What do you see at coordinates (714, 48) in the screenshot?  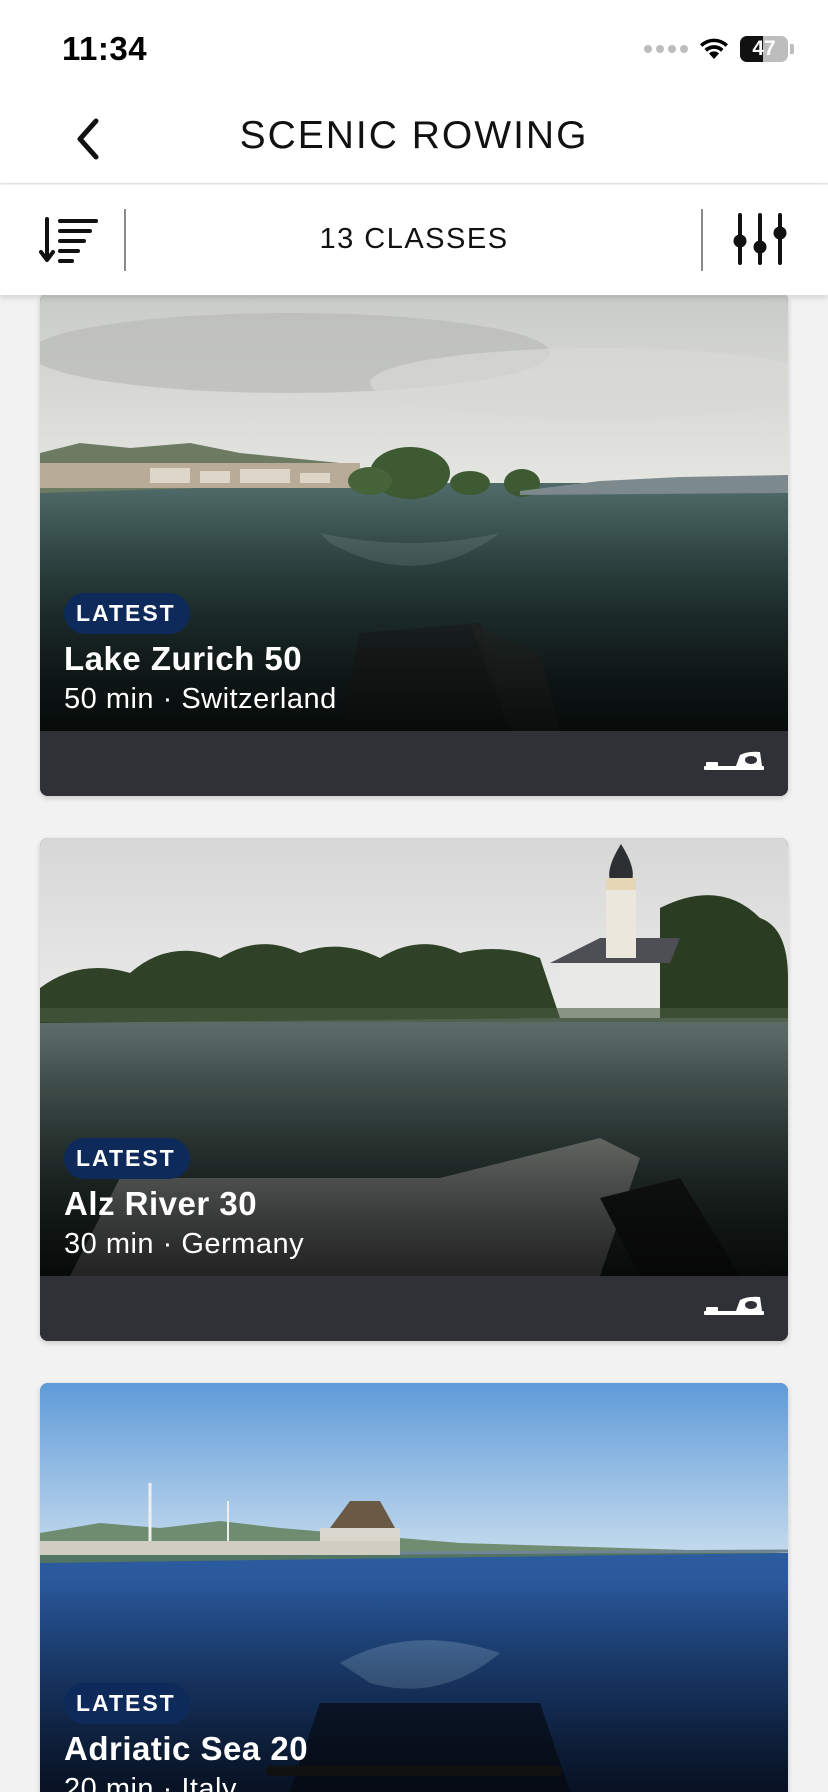 I see `wifi-icon` at bounding box center [714, 48].